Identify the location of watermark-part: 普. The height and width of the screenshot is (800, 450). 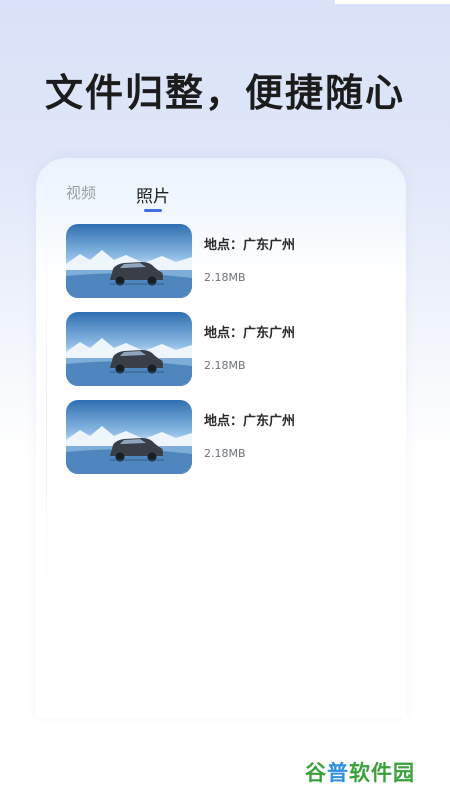
(338, 773).